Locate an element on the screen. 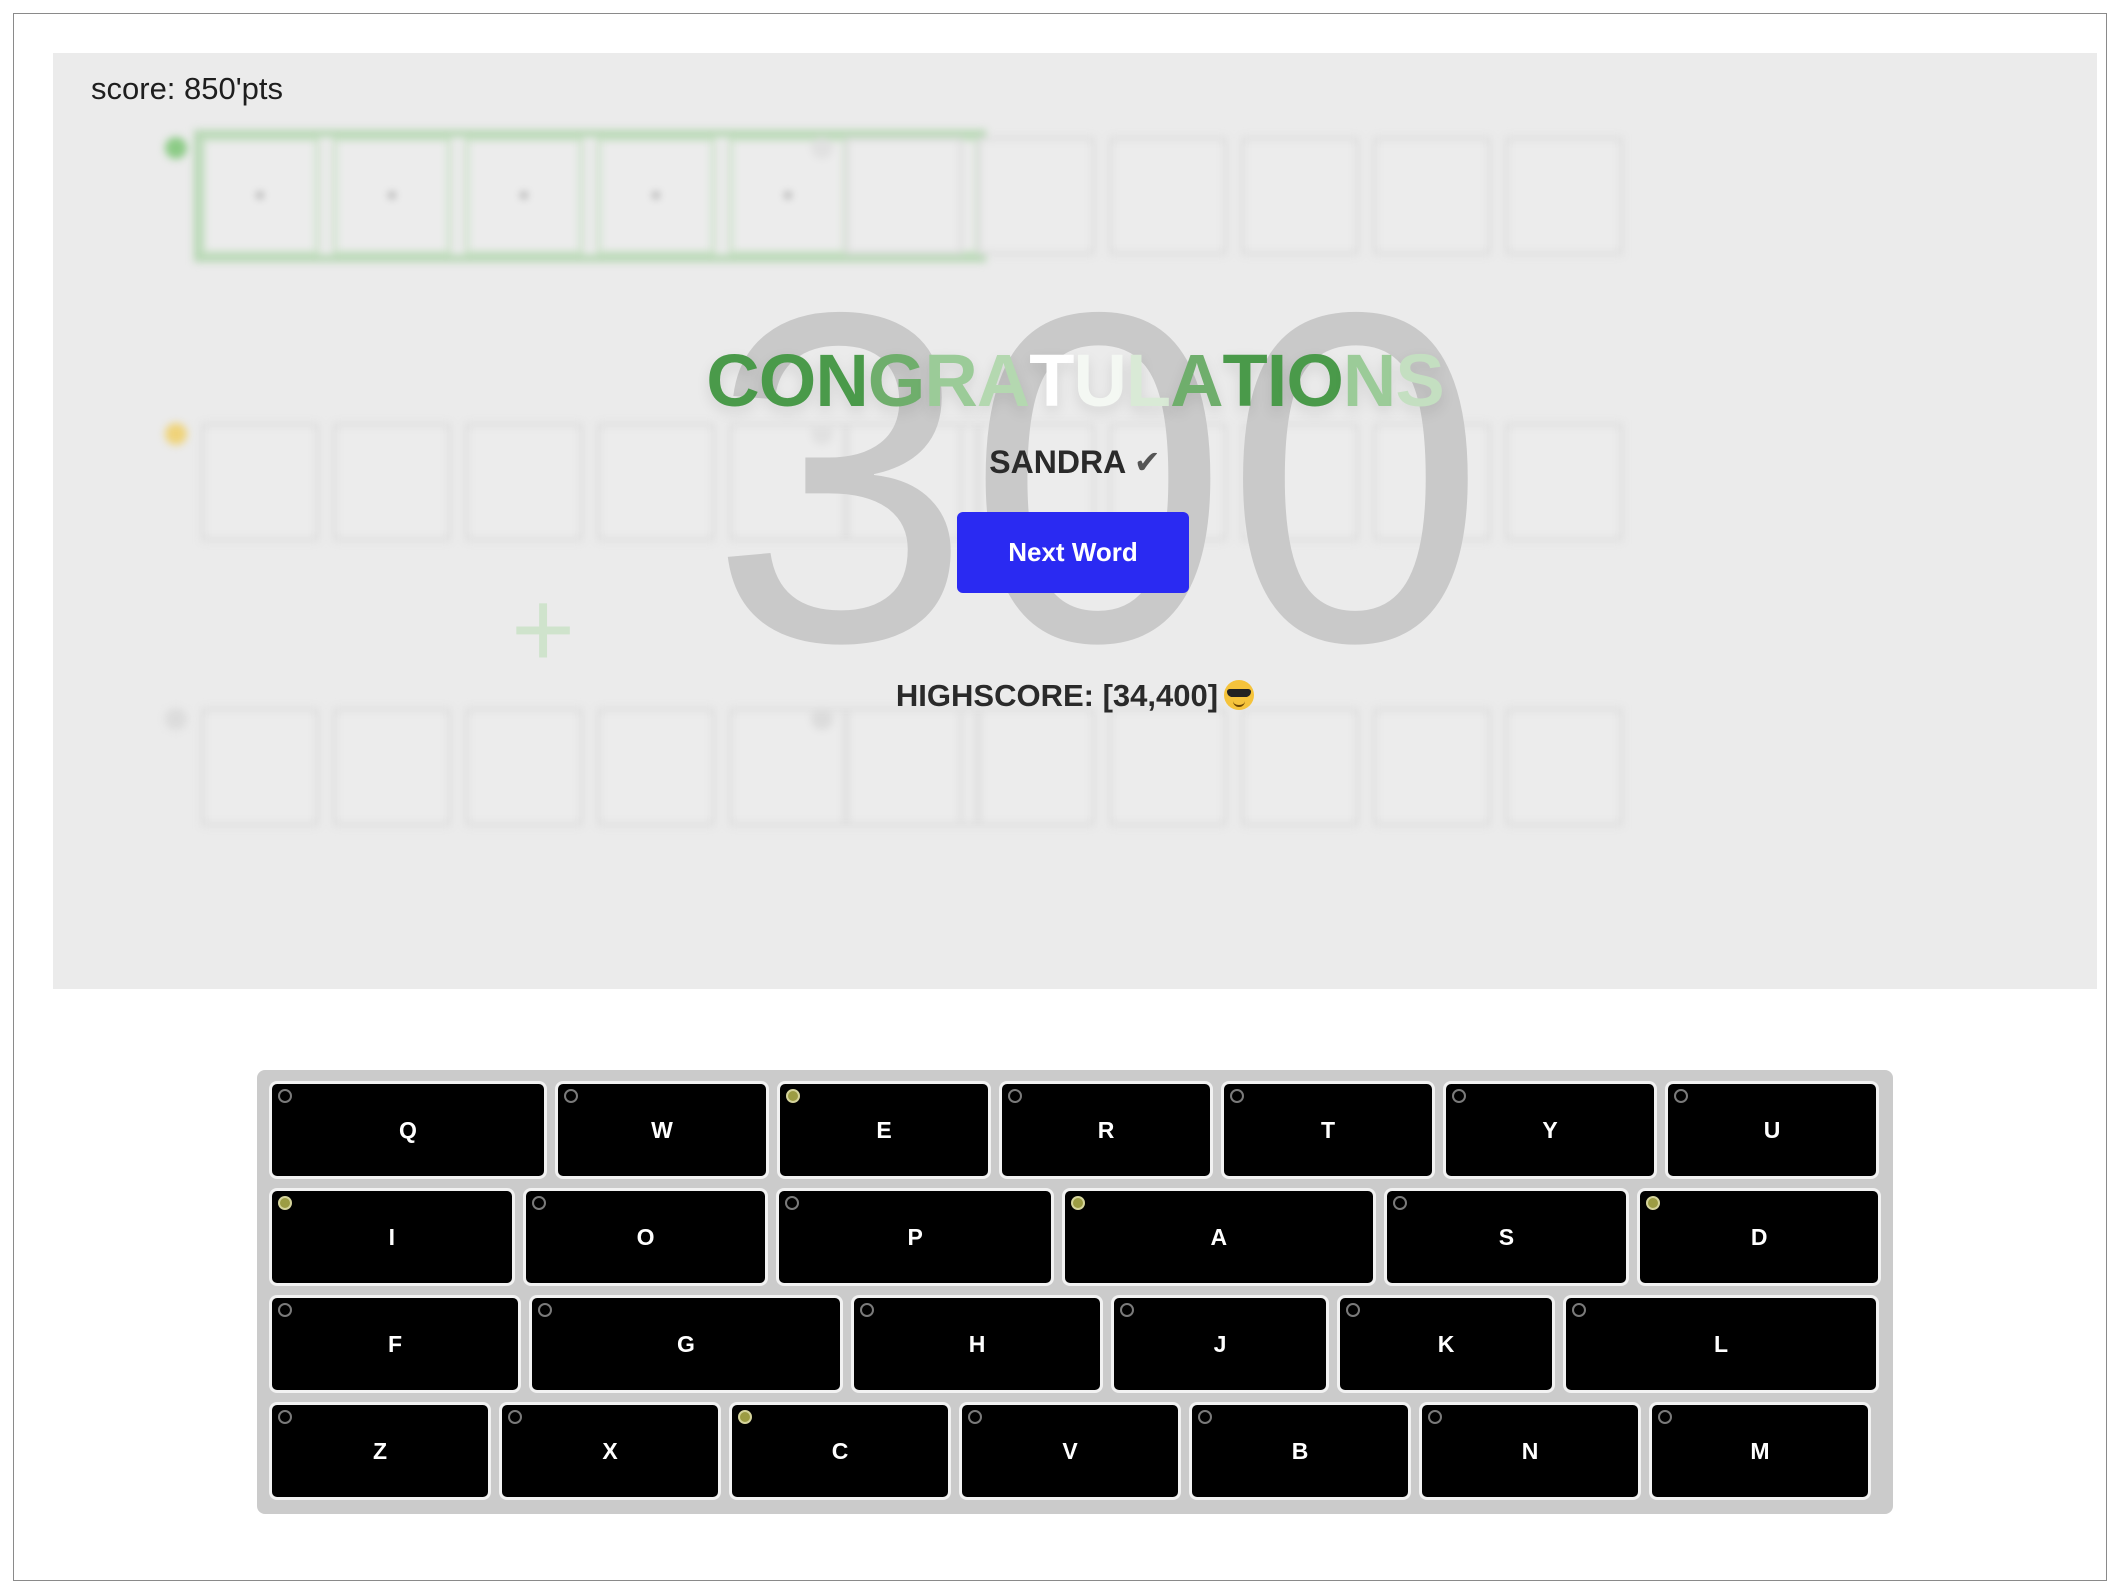 This screenshot has height=1596, width=2120. keyboard-row: ZXCVBNM is located at coordinates (1075, 1451).